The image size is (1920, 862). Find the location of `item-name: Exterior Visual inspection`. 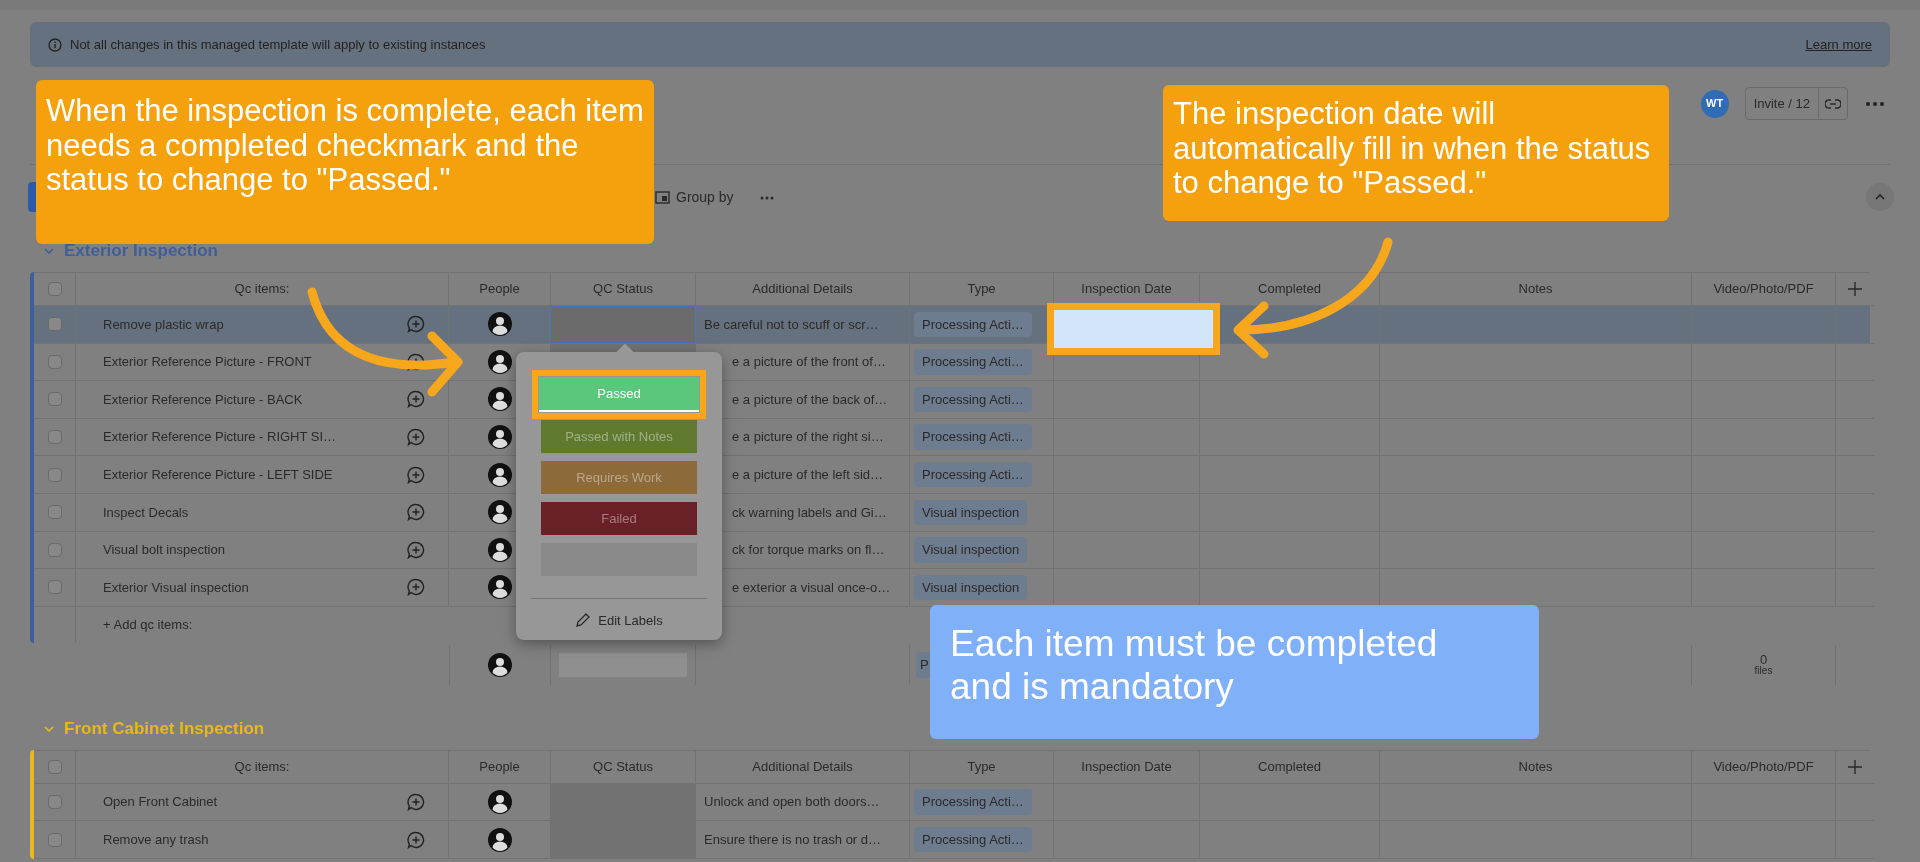

item-name: Exterior Visual inspection is located at coordinates (230, 588).